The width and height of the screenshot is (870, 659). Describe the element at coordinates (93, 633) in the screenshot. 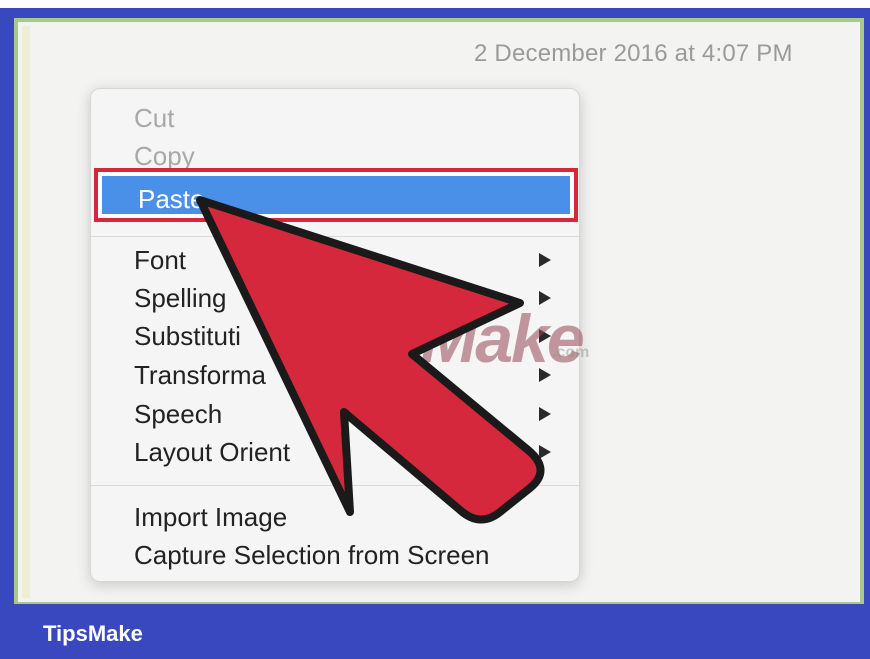

I see `footer-brand: TipsMake` at that location.